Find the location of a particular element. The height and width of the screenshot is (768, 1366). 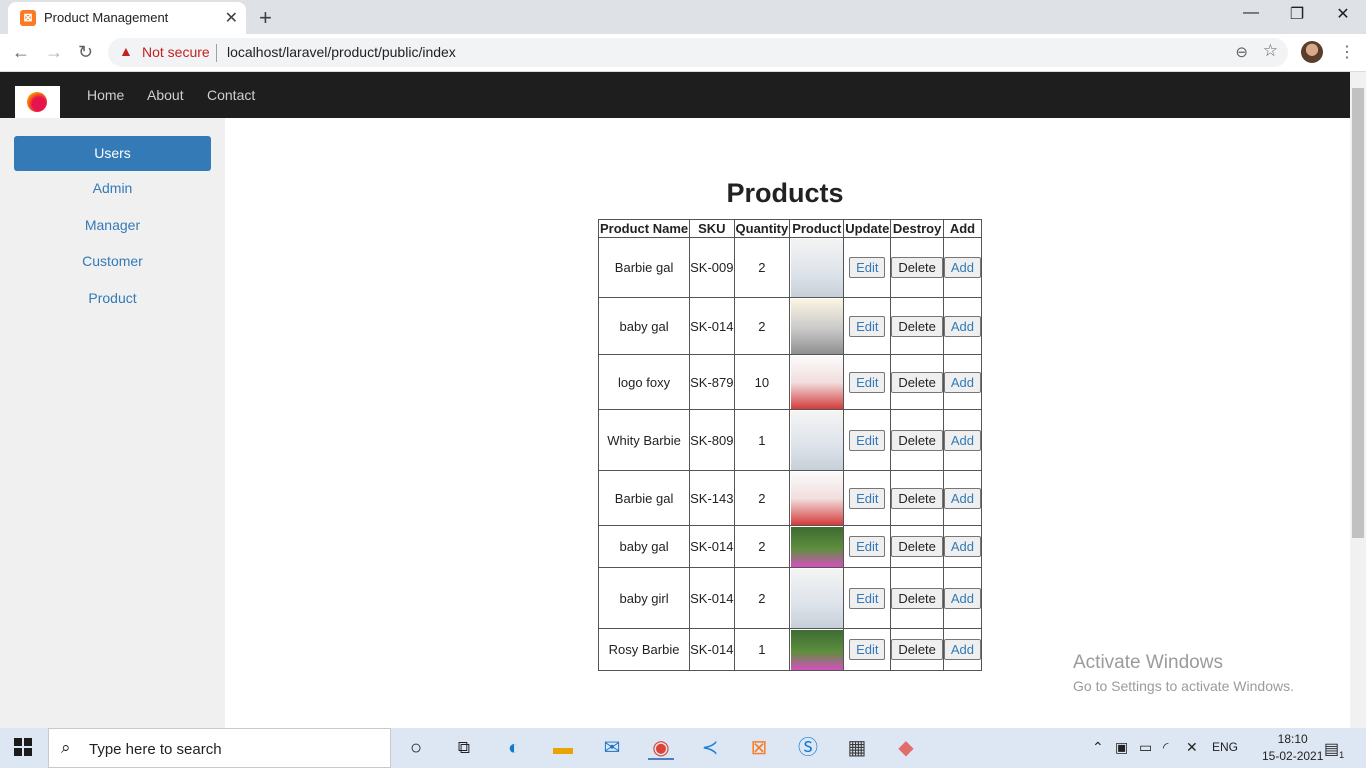

product-name-cell: logo foxy is located at coordinates (644, 382).